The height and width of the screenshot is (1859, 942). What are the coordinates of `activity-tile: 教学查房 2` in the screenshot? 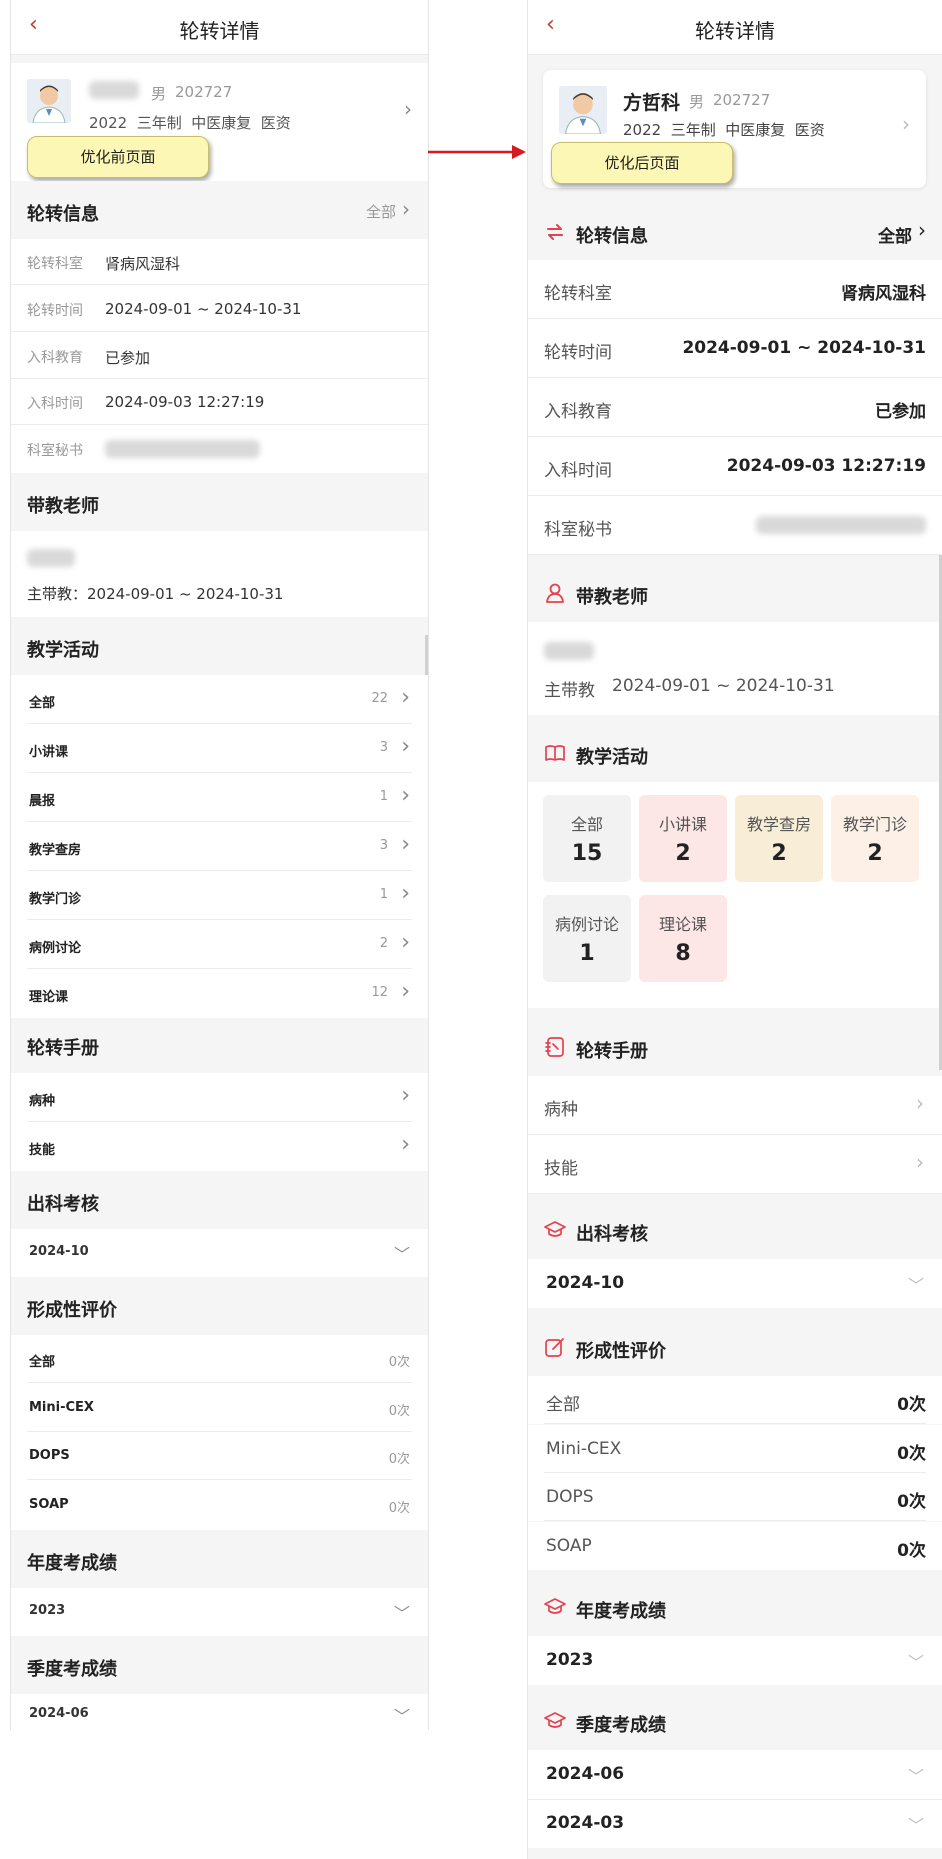 It's located at (779, 838).